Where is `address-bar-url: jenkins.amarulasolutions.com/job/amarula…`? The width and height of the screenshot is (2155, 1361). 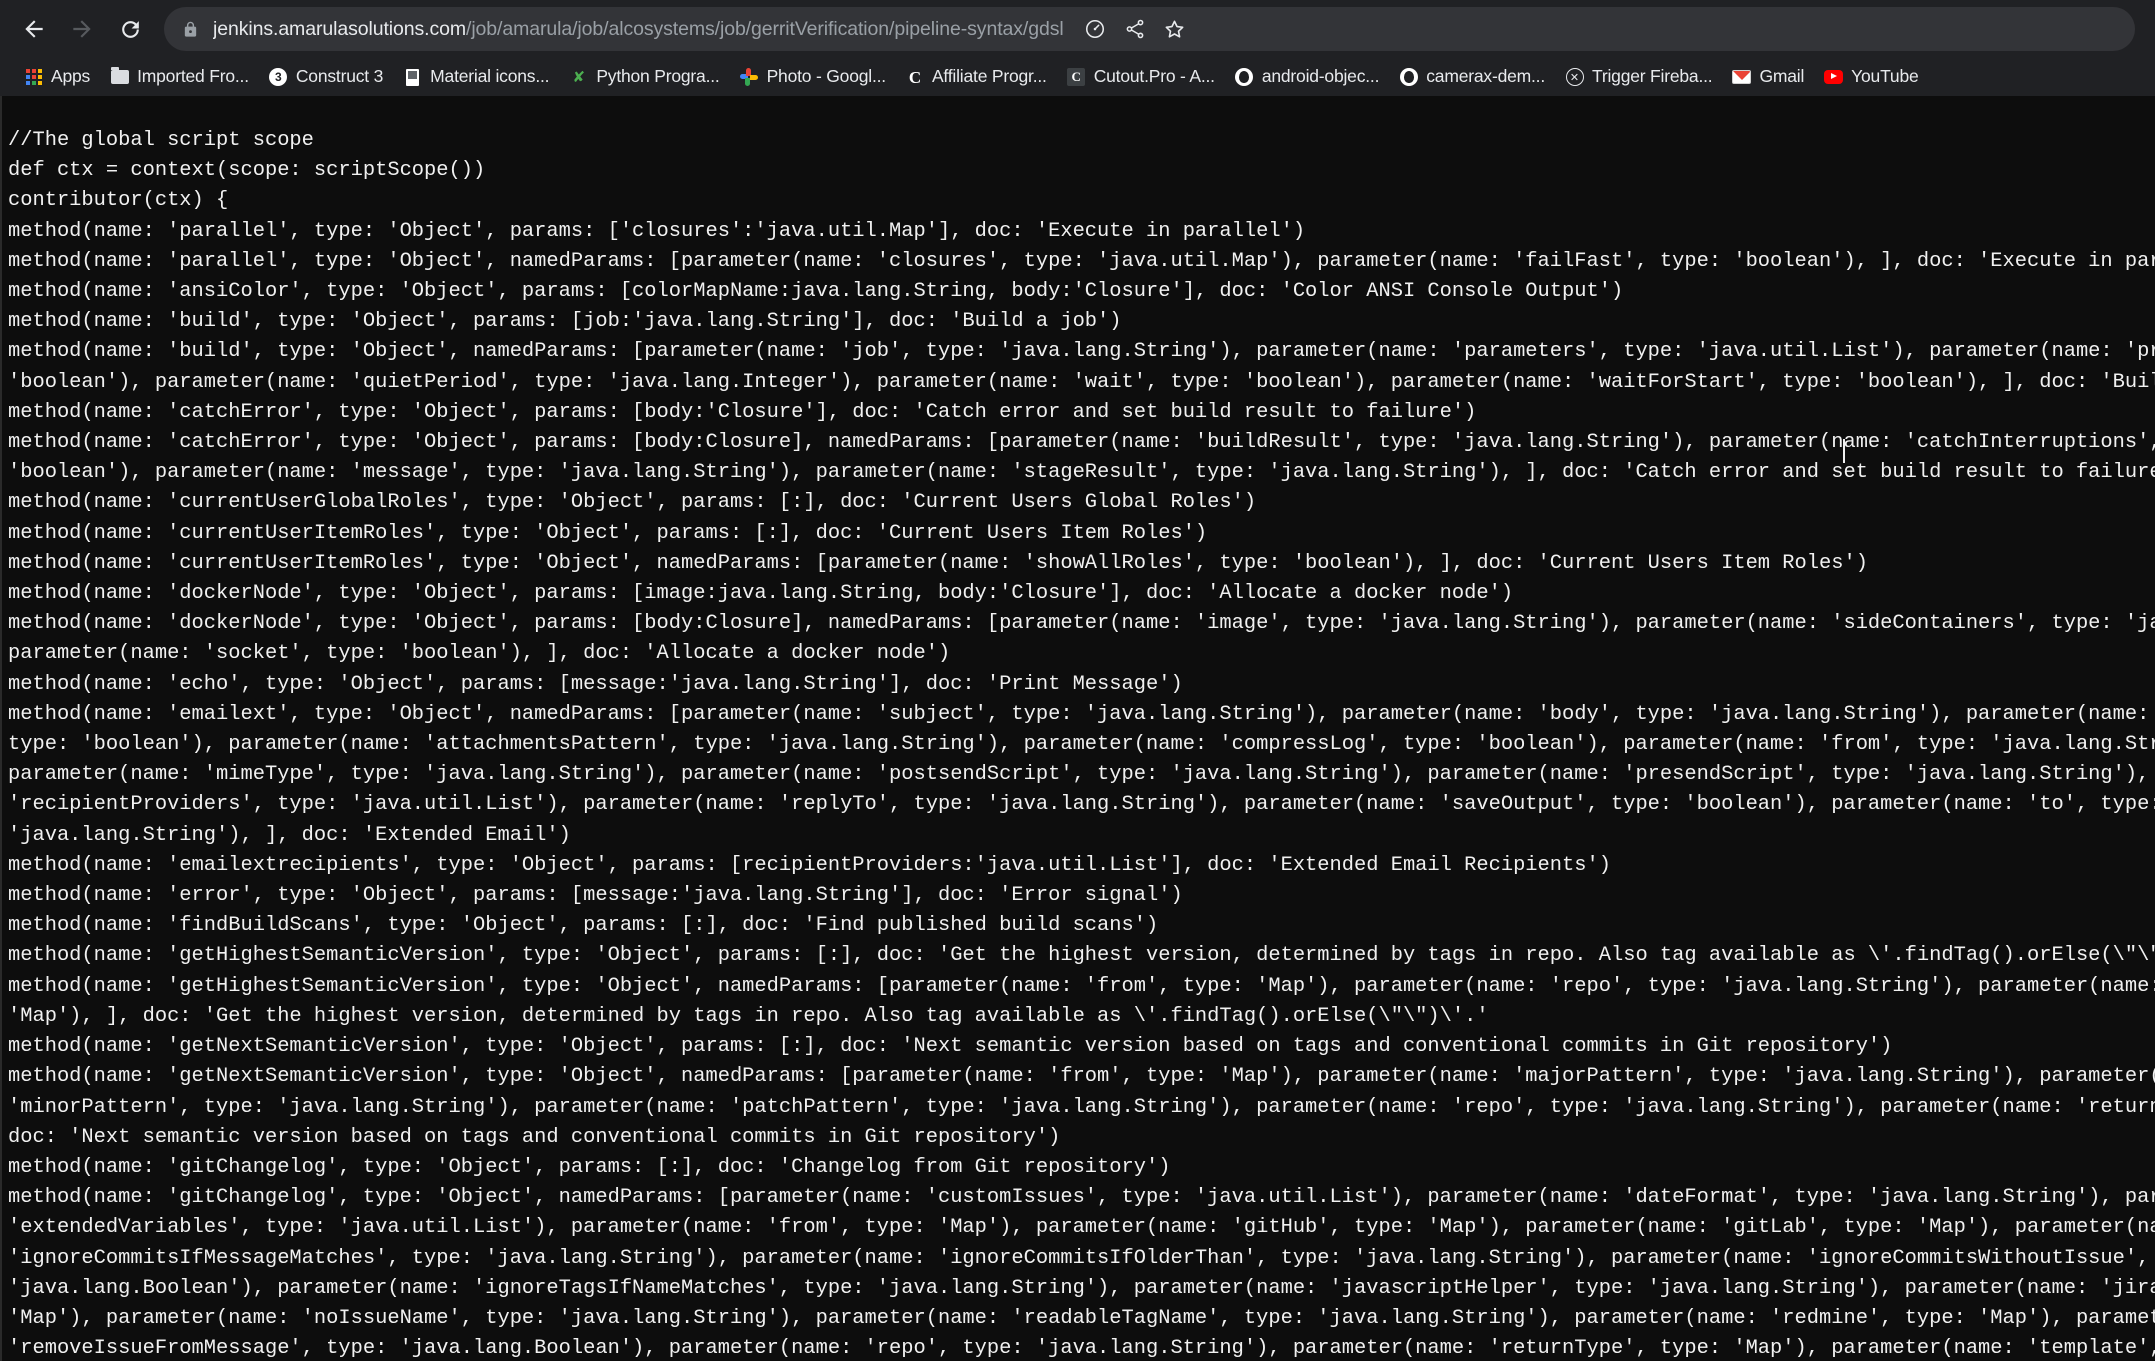 address-bar-url: jenkins.amarulasolutions.com/job/amarula… is located at coordinates (638, 29).